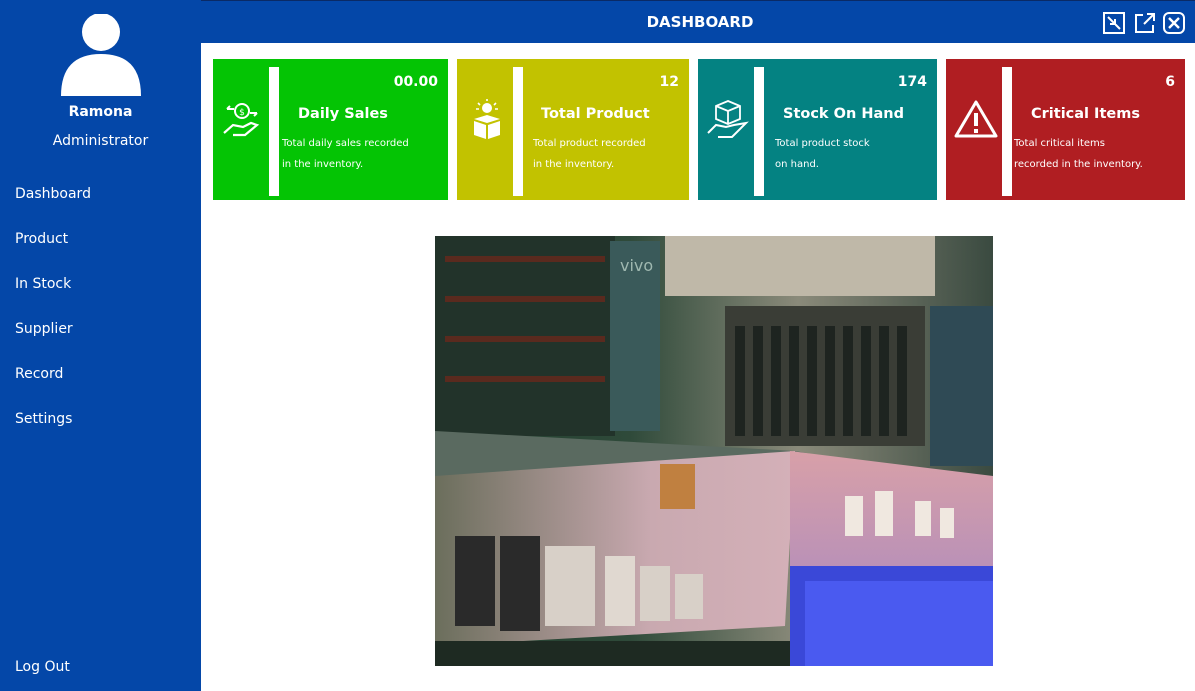 This screenshot has height=691, width=1195. Describe the element at coordinates (669, 82) in the screenshot. I see `total-product-value: 12` at that location.